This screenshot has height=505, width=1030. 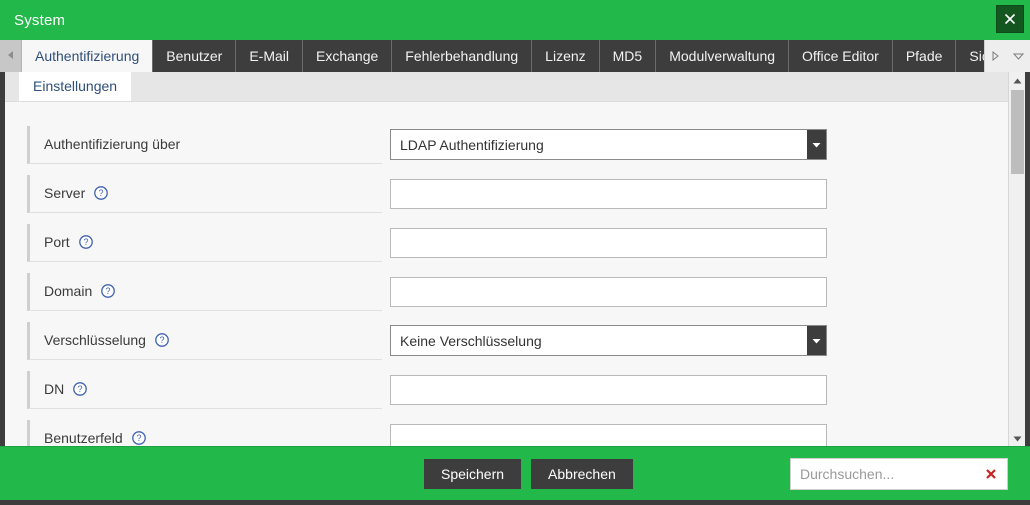 I want to click on tab-e-mail: E-Mail, so click(x=270, y=56).